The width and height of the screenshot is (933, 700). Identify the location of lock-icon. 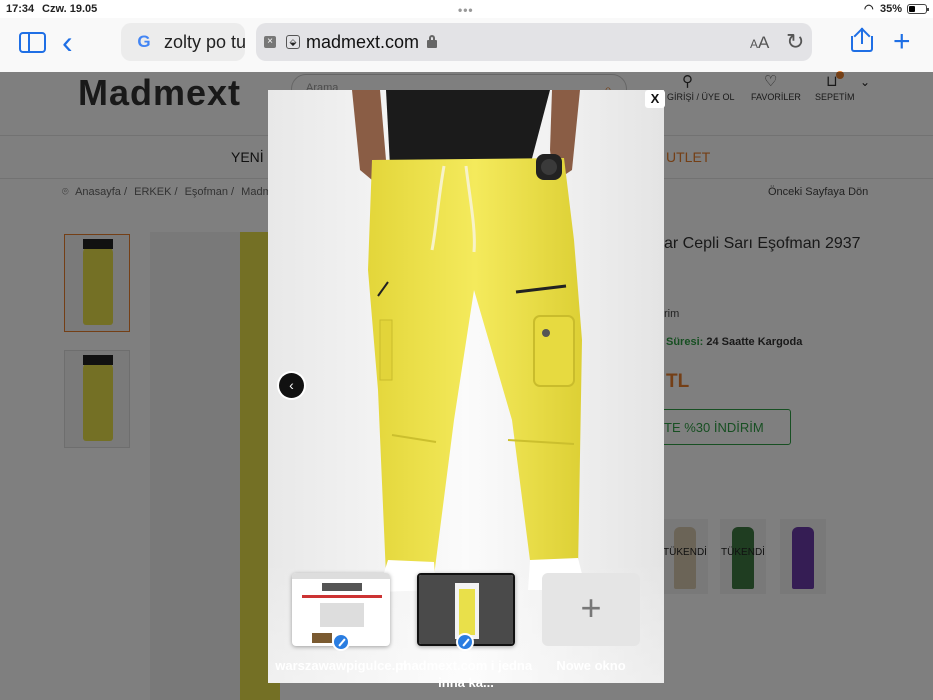
(432, 41).